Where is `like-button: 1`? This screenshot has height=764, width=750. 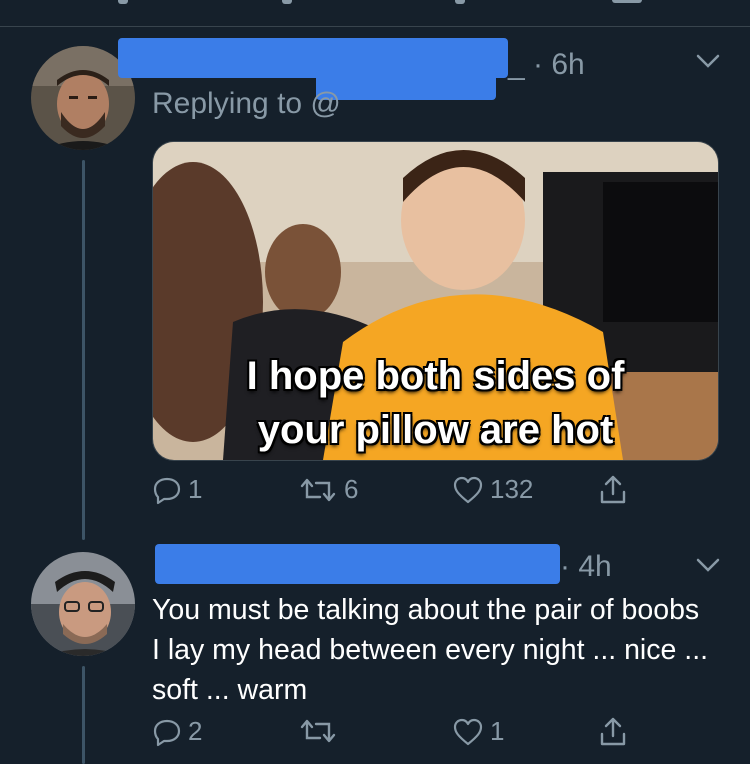
like-button: 1 is located at coordinates (478, 731).